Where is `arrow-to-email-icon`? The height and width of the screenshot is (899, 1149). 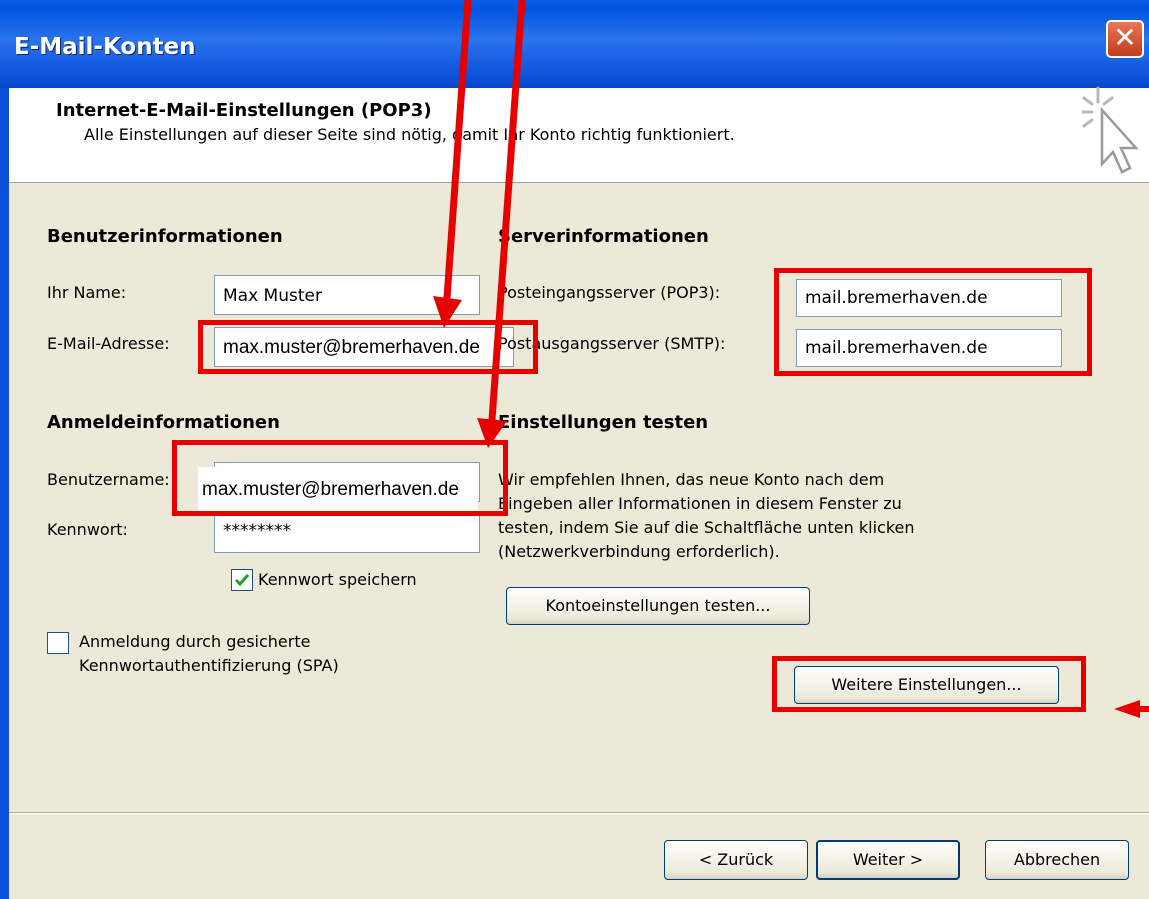 arrow-to-email-icon is located at coordinates (452, 164).